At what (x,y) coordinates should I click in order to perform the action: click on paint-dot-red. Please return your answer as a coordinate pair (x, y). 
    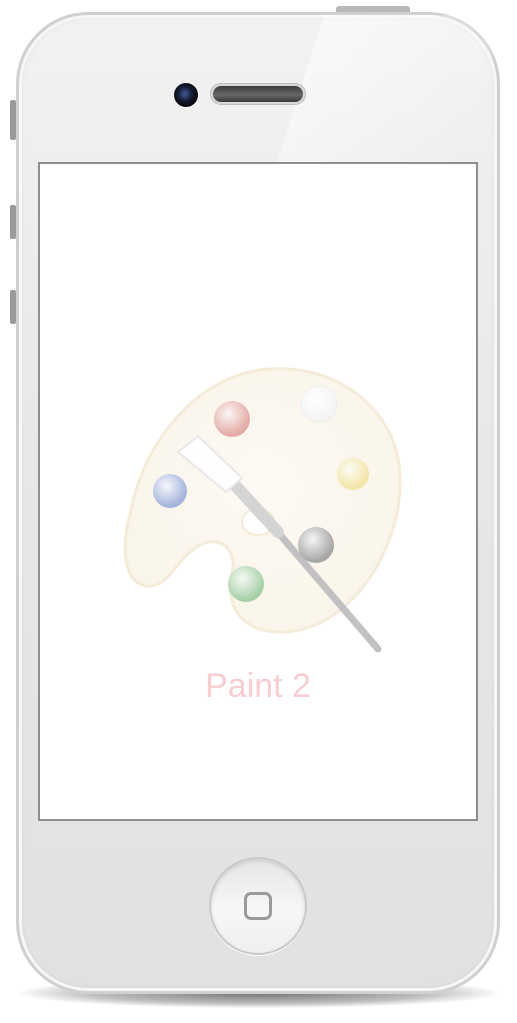
    Looking at the image, I should click on (232, 419).